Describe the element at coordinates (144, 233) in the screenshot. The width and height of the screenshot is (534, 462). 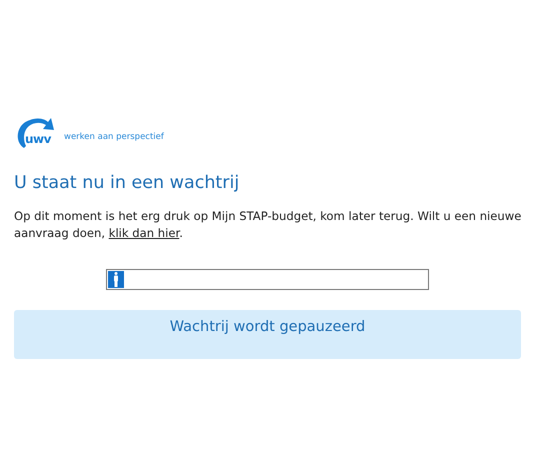
I see `click-here-link: klik dan hier` at that location.